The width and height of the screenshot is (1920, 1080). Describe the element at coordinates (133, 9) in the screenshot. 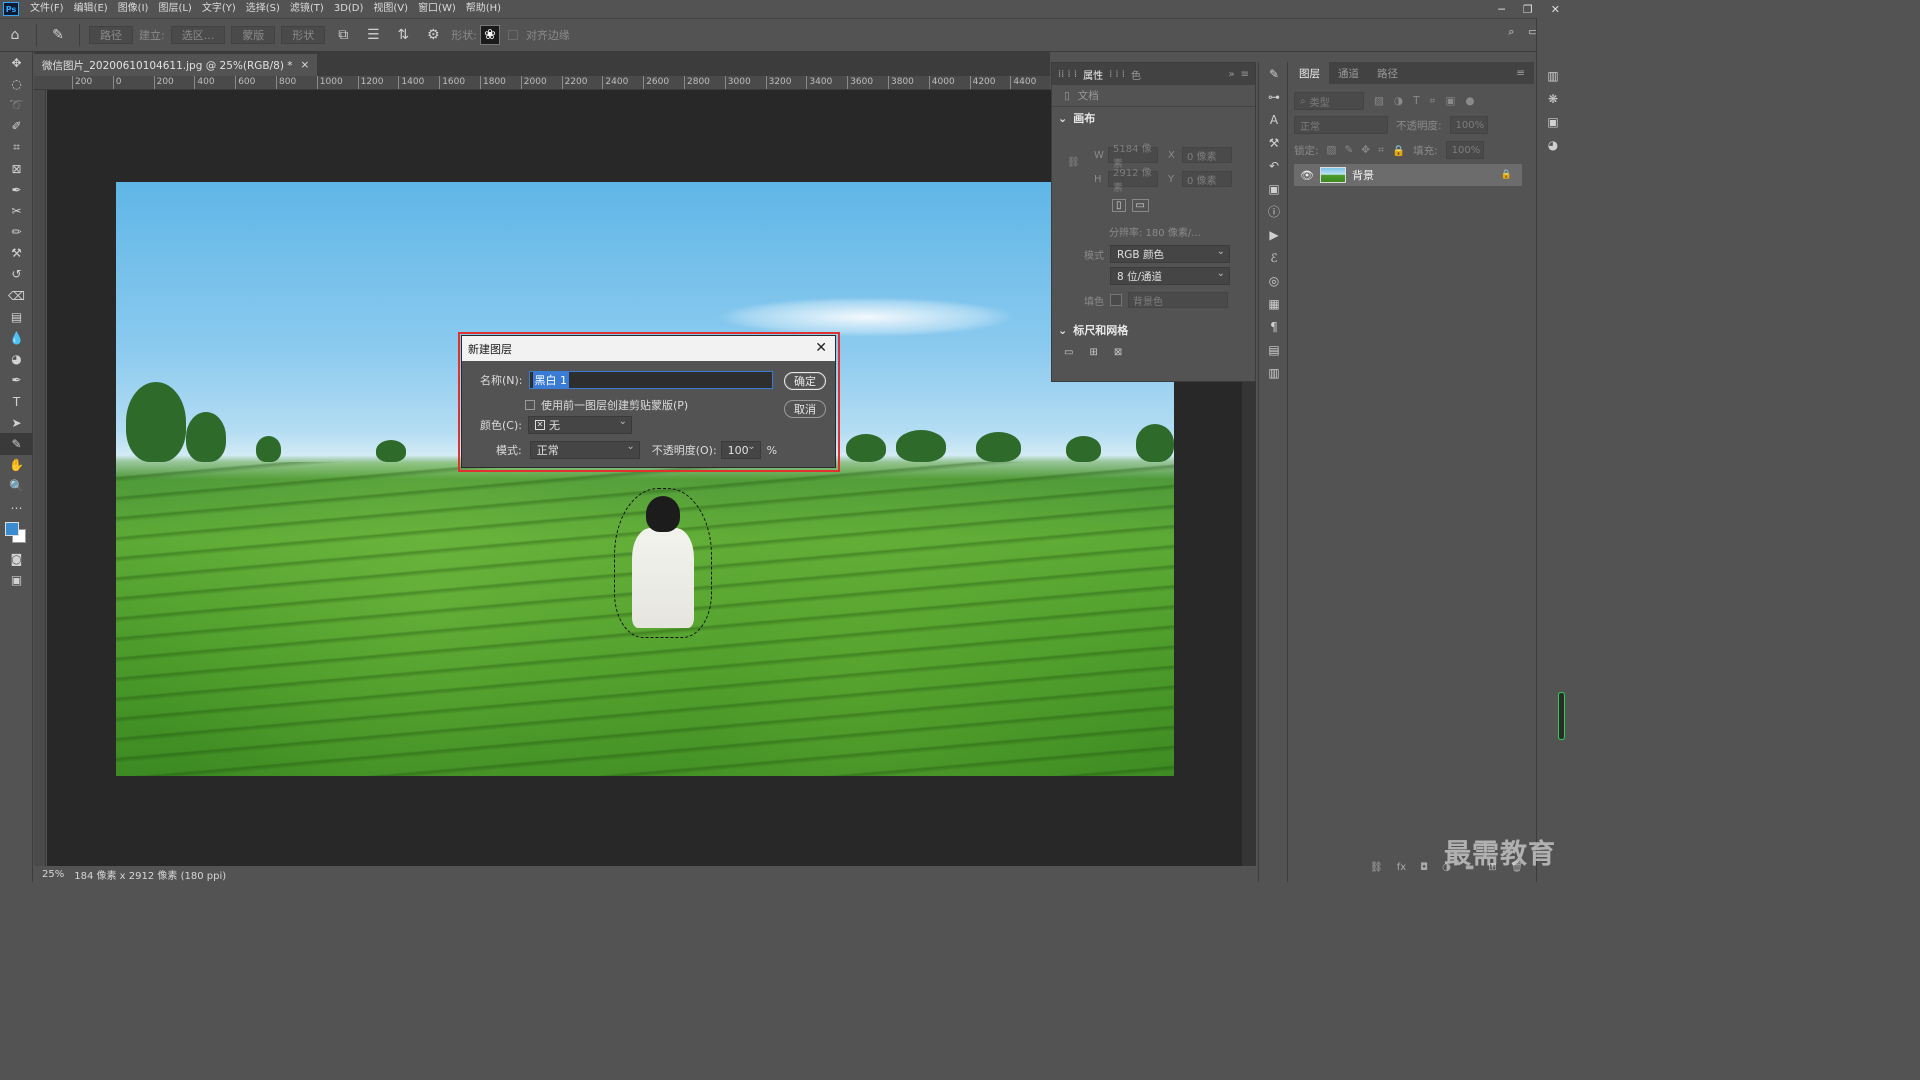

I see `menu-image: 图像(I)` at that location.